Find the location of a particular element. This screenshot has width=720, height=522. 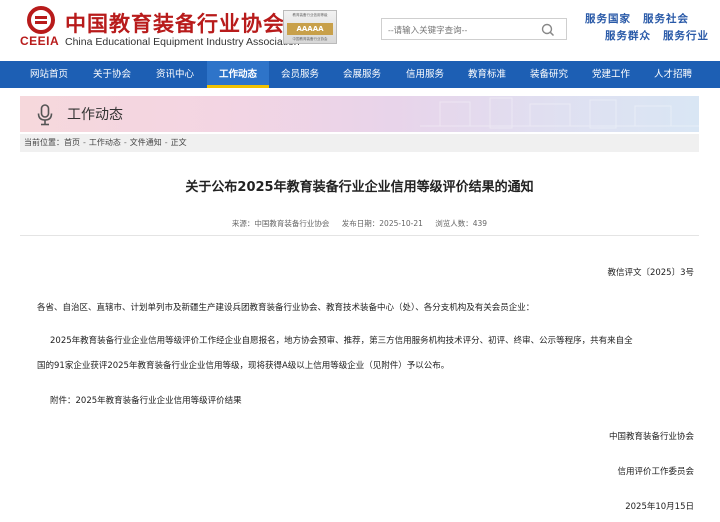

meta-divider is located at coordinates (359, 235).